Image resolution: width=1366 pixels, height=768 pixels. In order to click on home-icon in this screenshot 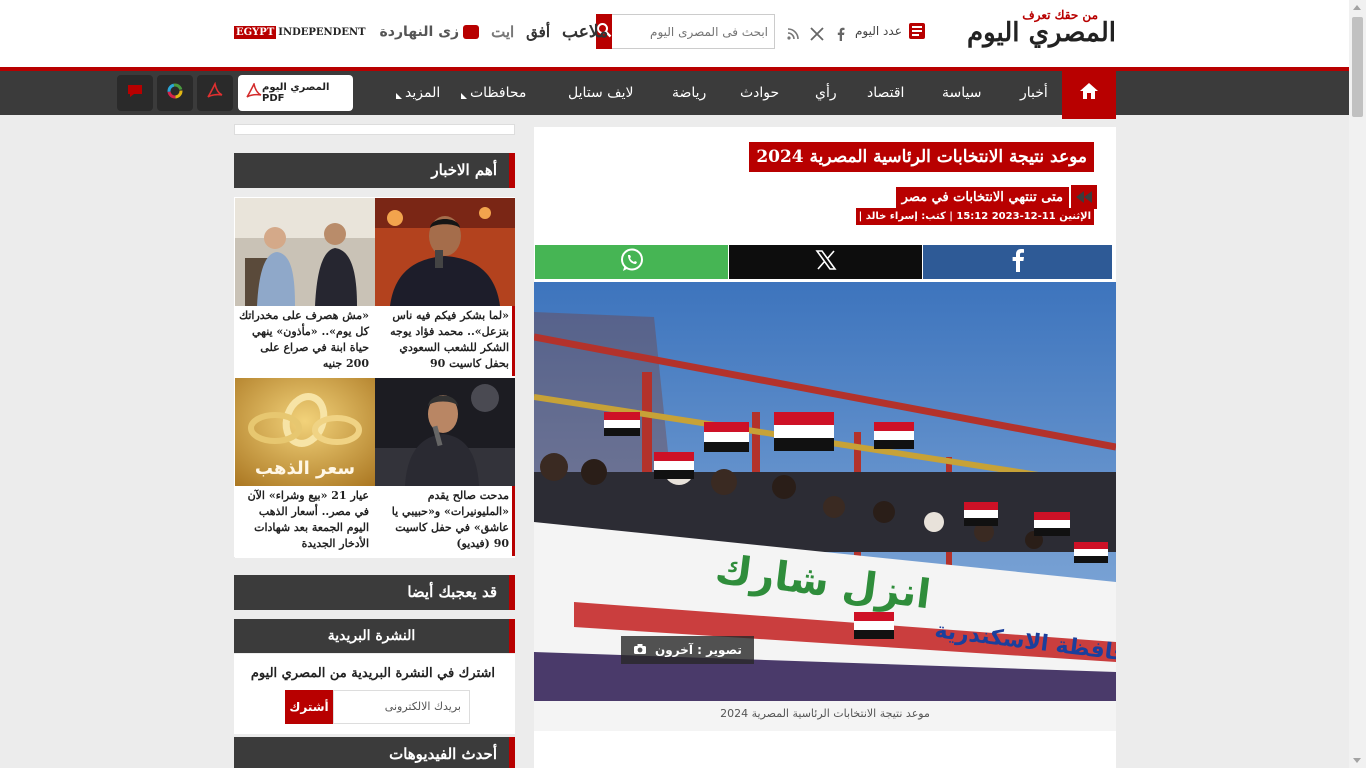, I will do `click(1089, 93)`.